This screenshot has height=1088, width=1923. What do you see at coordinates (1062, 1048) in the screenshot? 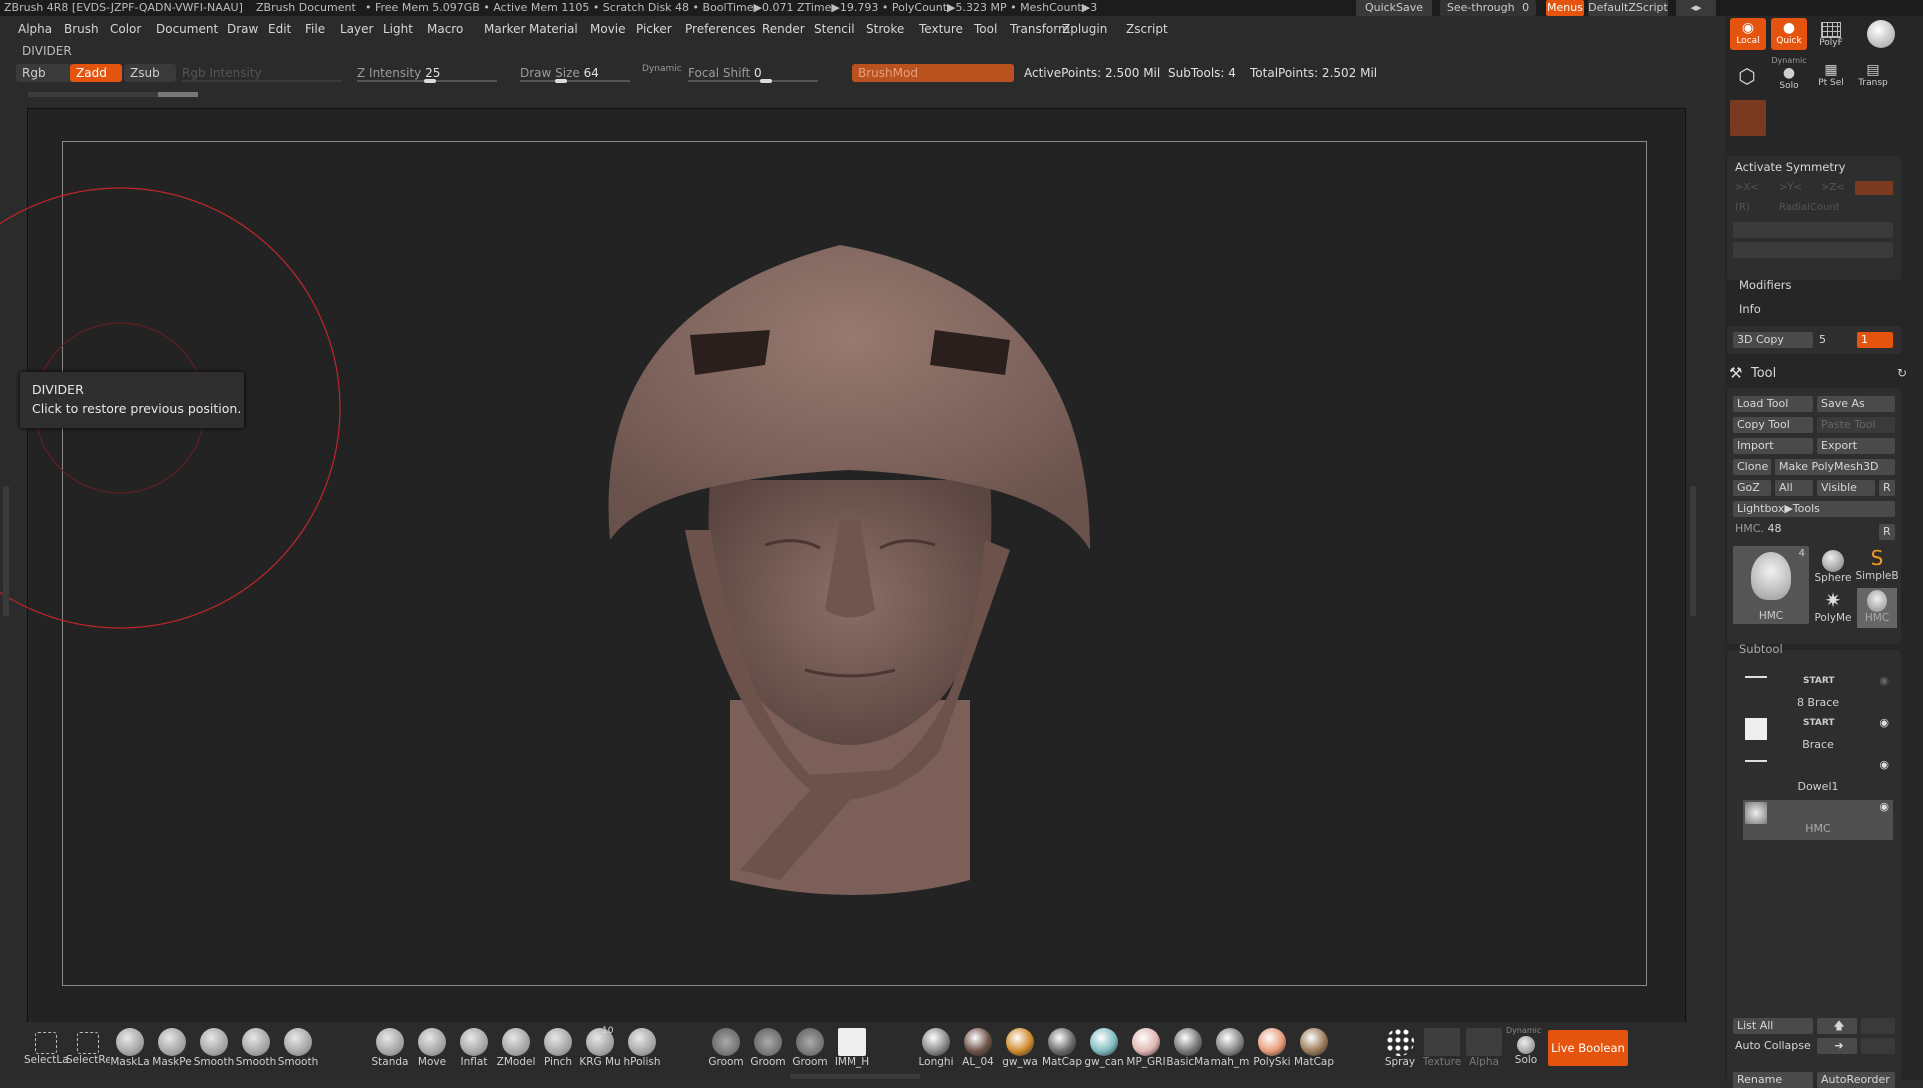
I see `shelf-material-3: MatCap` at bounding box center [1062, 1048].